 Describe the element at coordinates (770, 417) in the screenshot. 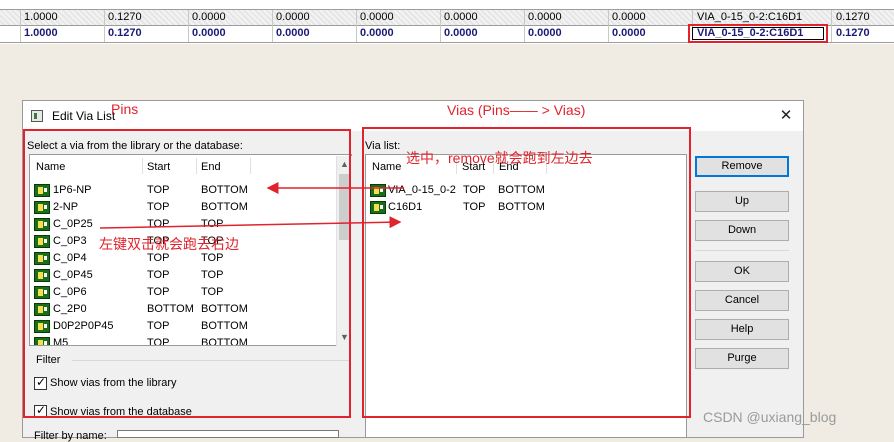

I see `watermark: CSDN @uxiang_blog` at that location.